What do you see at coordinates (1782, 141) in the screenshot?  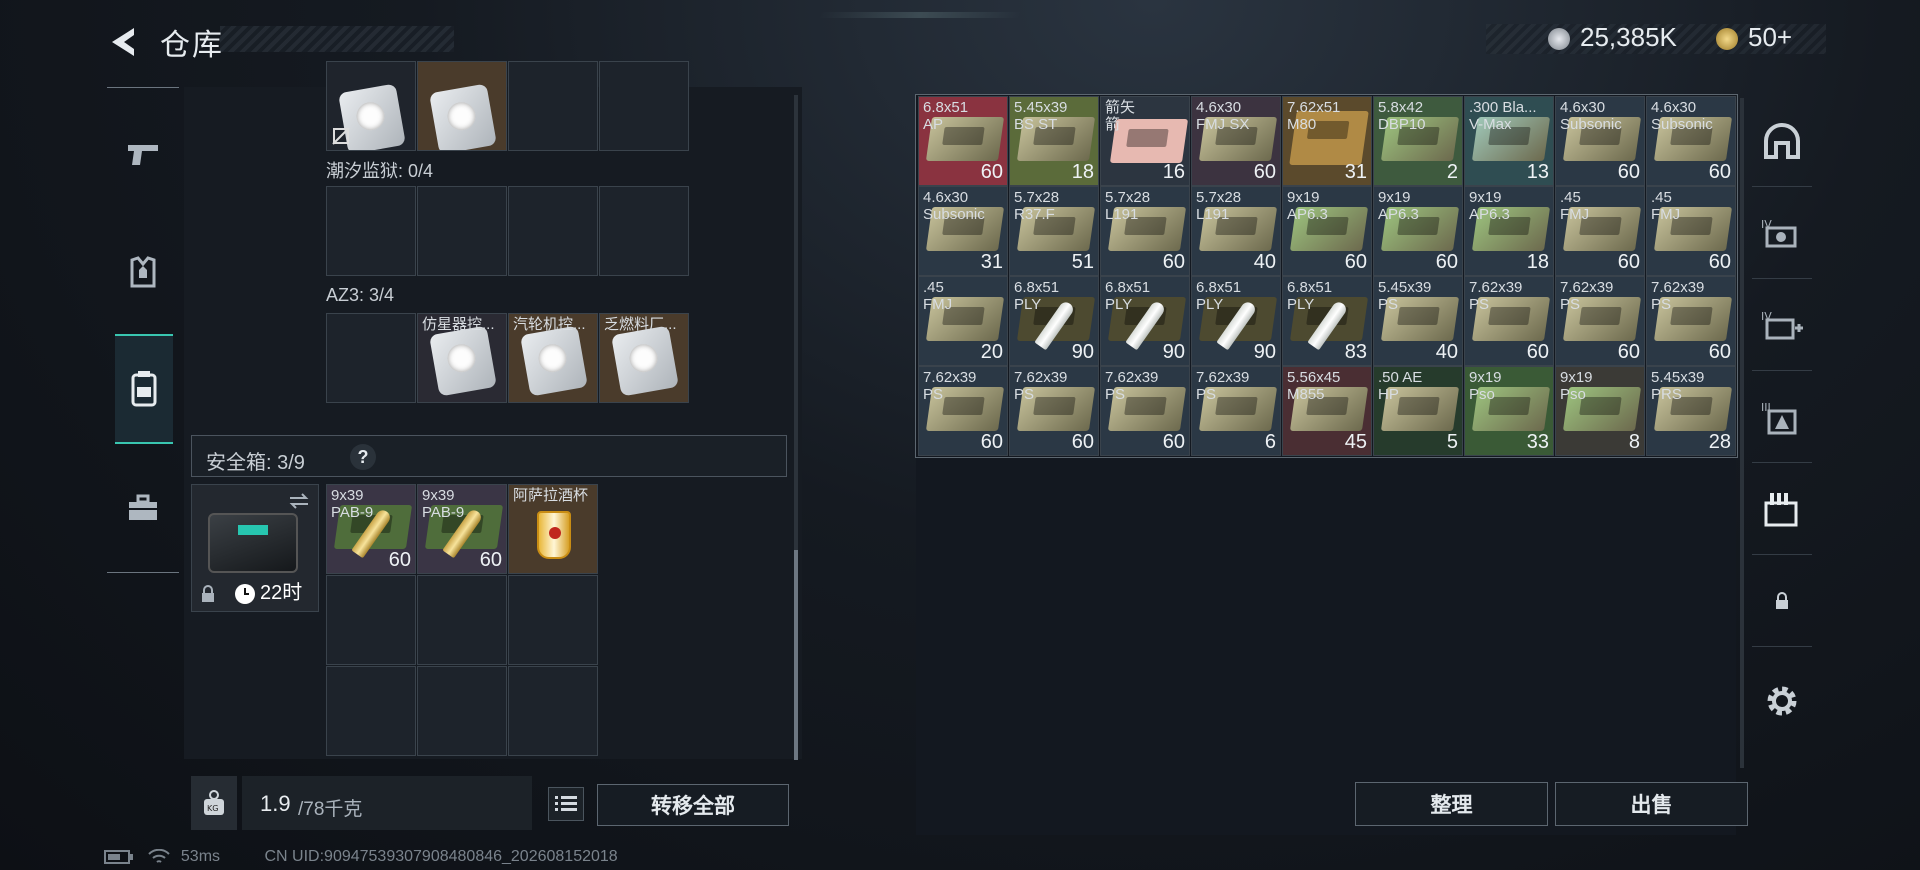 I see `stash-tab-all` at bounding box center [1782, 141].